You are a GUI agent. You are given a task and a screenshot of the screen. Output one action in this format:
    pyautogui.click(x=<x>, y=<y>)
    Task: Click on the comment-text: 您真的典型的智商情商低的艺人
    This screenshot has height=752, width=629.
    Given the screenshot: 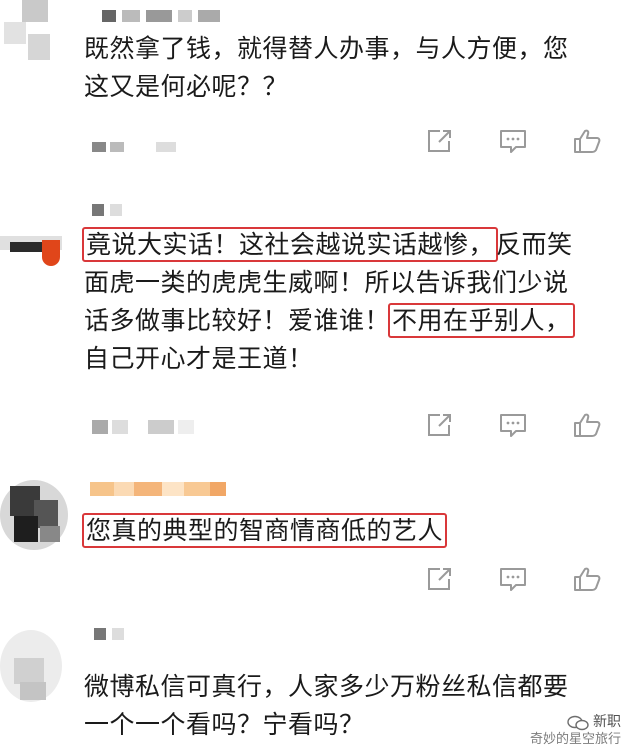 What is the action you would take?
    pyautogui.click(x=348, y=531)
    